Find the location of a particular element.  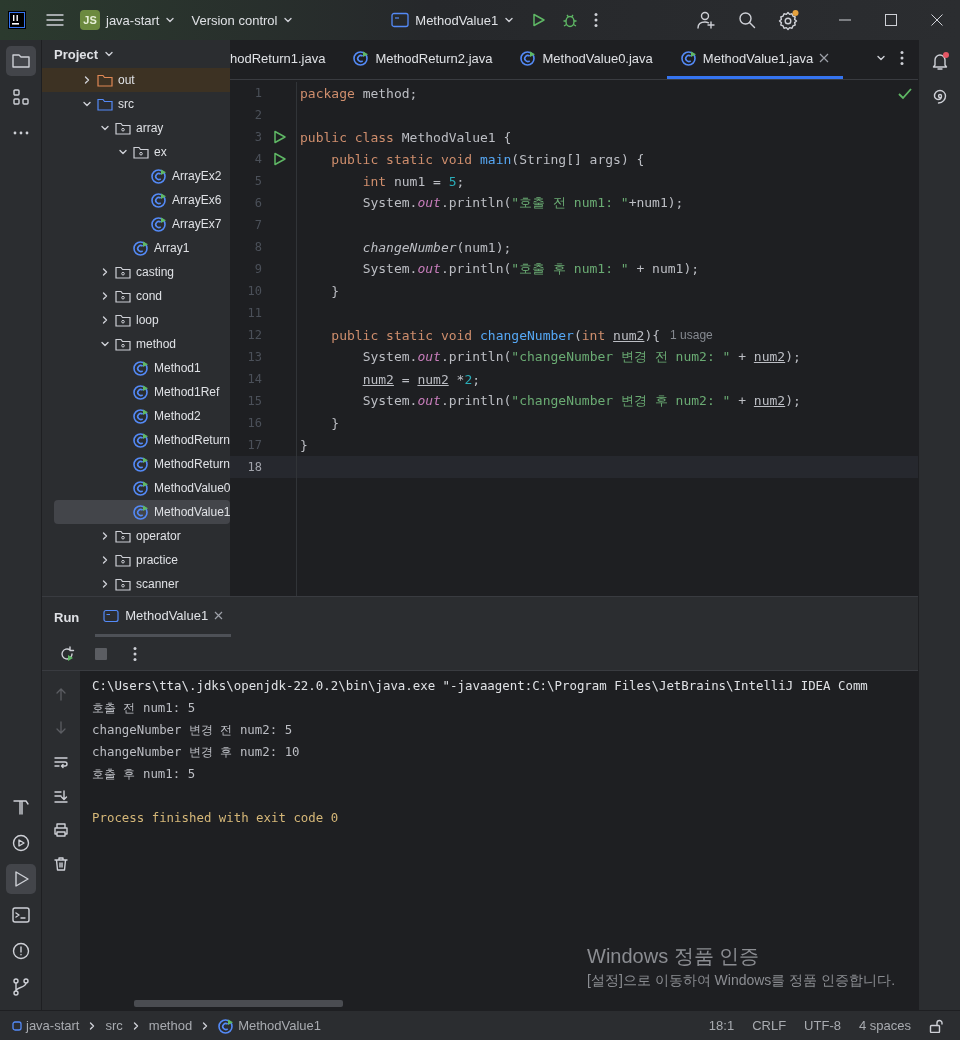

editor-tab: MethodValue0.java is located at coordinates (586, 59).